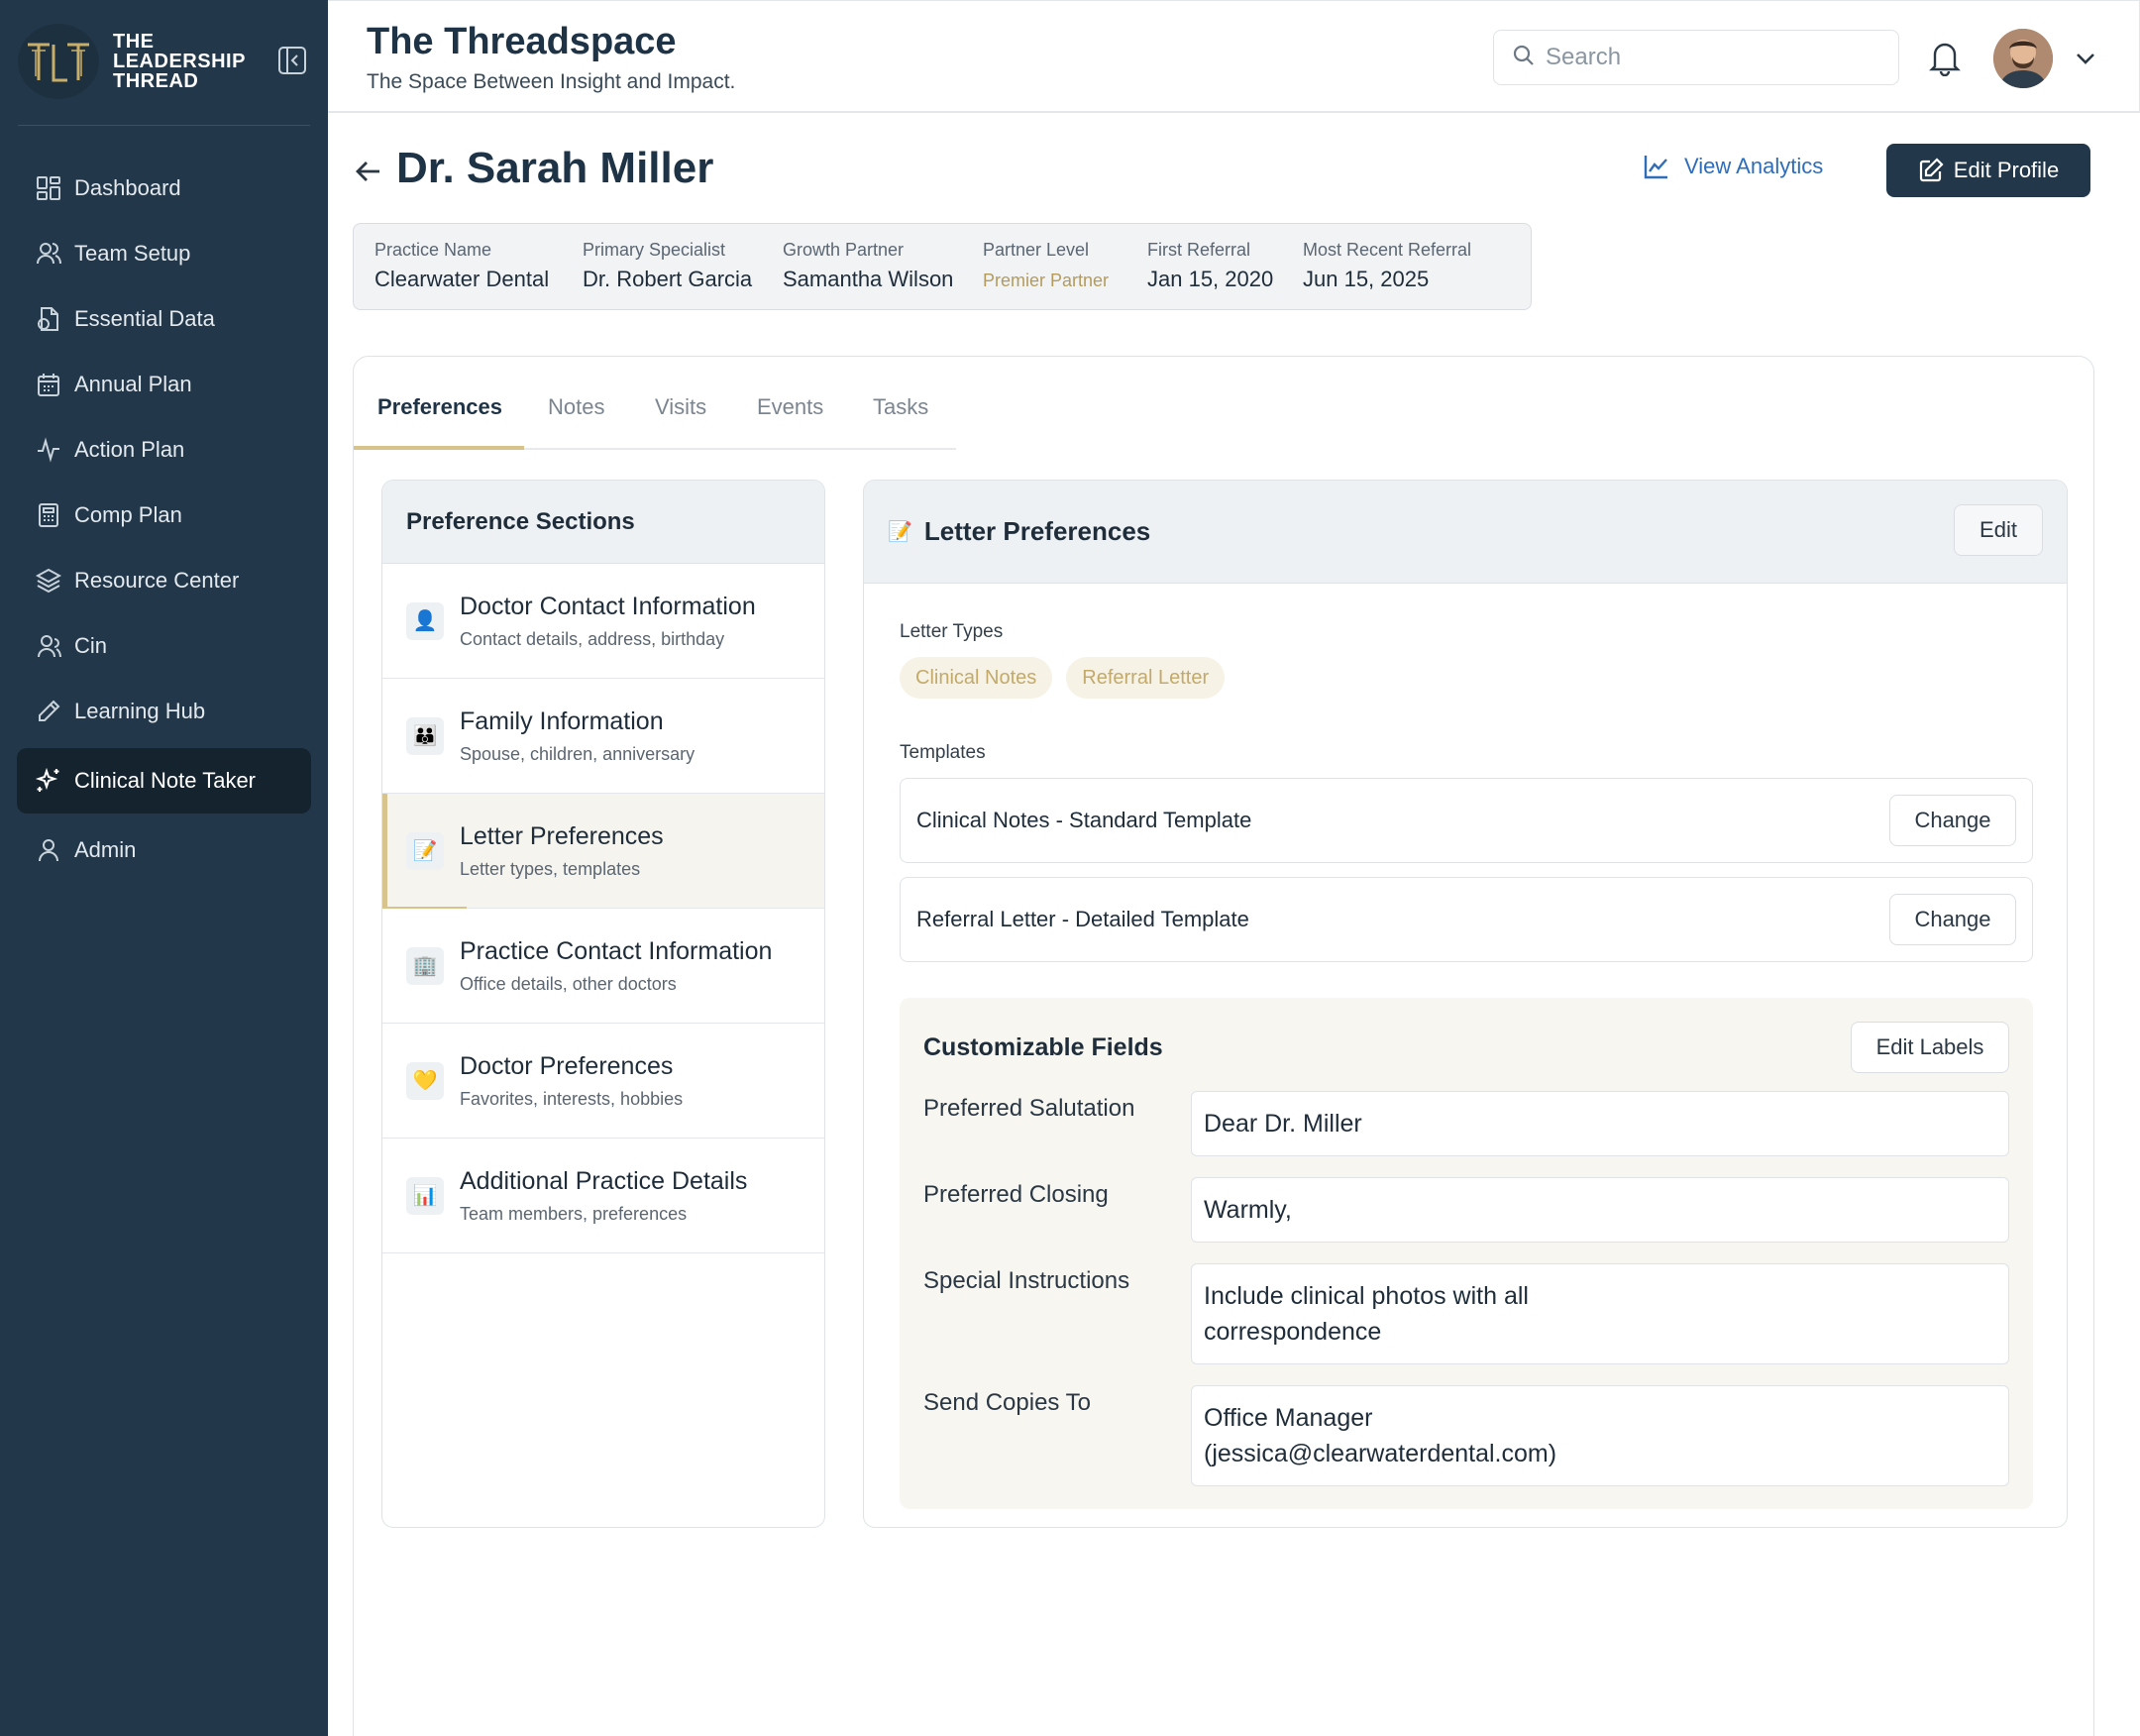 This screenshot has width=2140, height=1736. What do you see at coordinates (1387, 250) in the screenshot?
I see `info-label: Most Recent Referral` at bounding box center [1387, 250].